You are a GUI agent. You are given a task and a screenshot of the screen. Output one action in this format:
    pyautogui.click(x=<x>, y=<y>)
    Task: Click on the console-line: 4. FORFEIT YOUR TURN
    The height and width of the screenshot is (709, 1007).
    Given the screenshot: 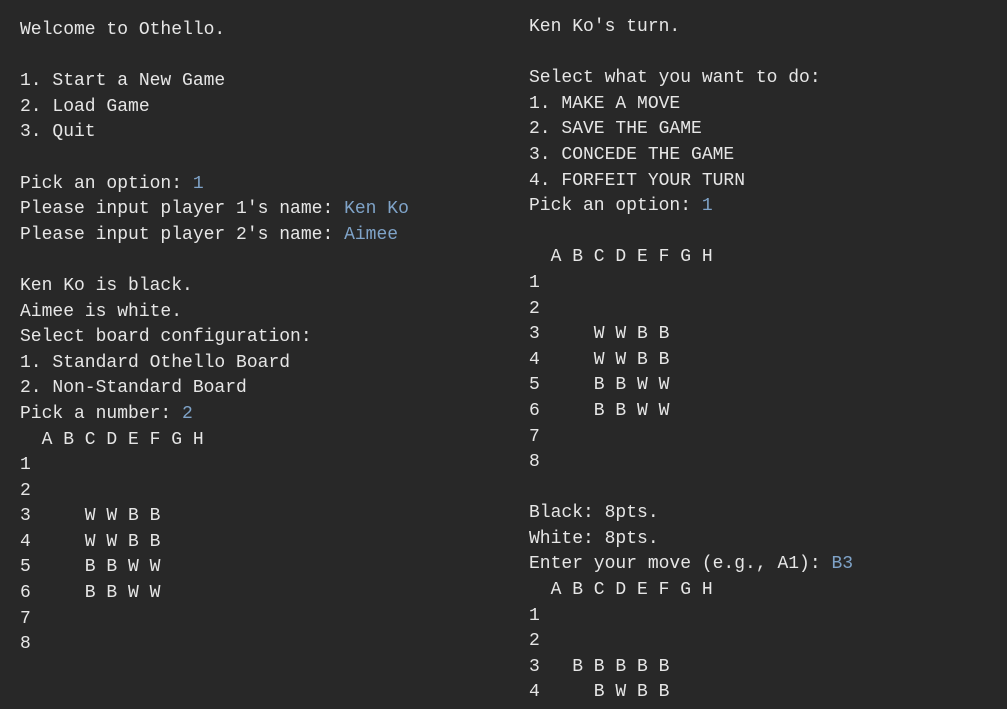 What is the action you would take?
    pyautogui.click(x=768, y=182)
    